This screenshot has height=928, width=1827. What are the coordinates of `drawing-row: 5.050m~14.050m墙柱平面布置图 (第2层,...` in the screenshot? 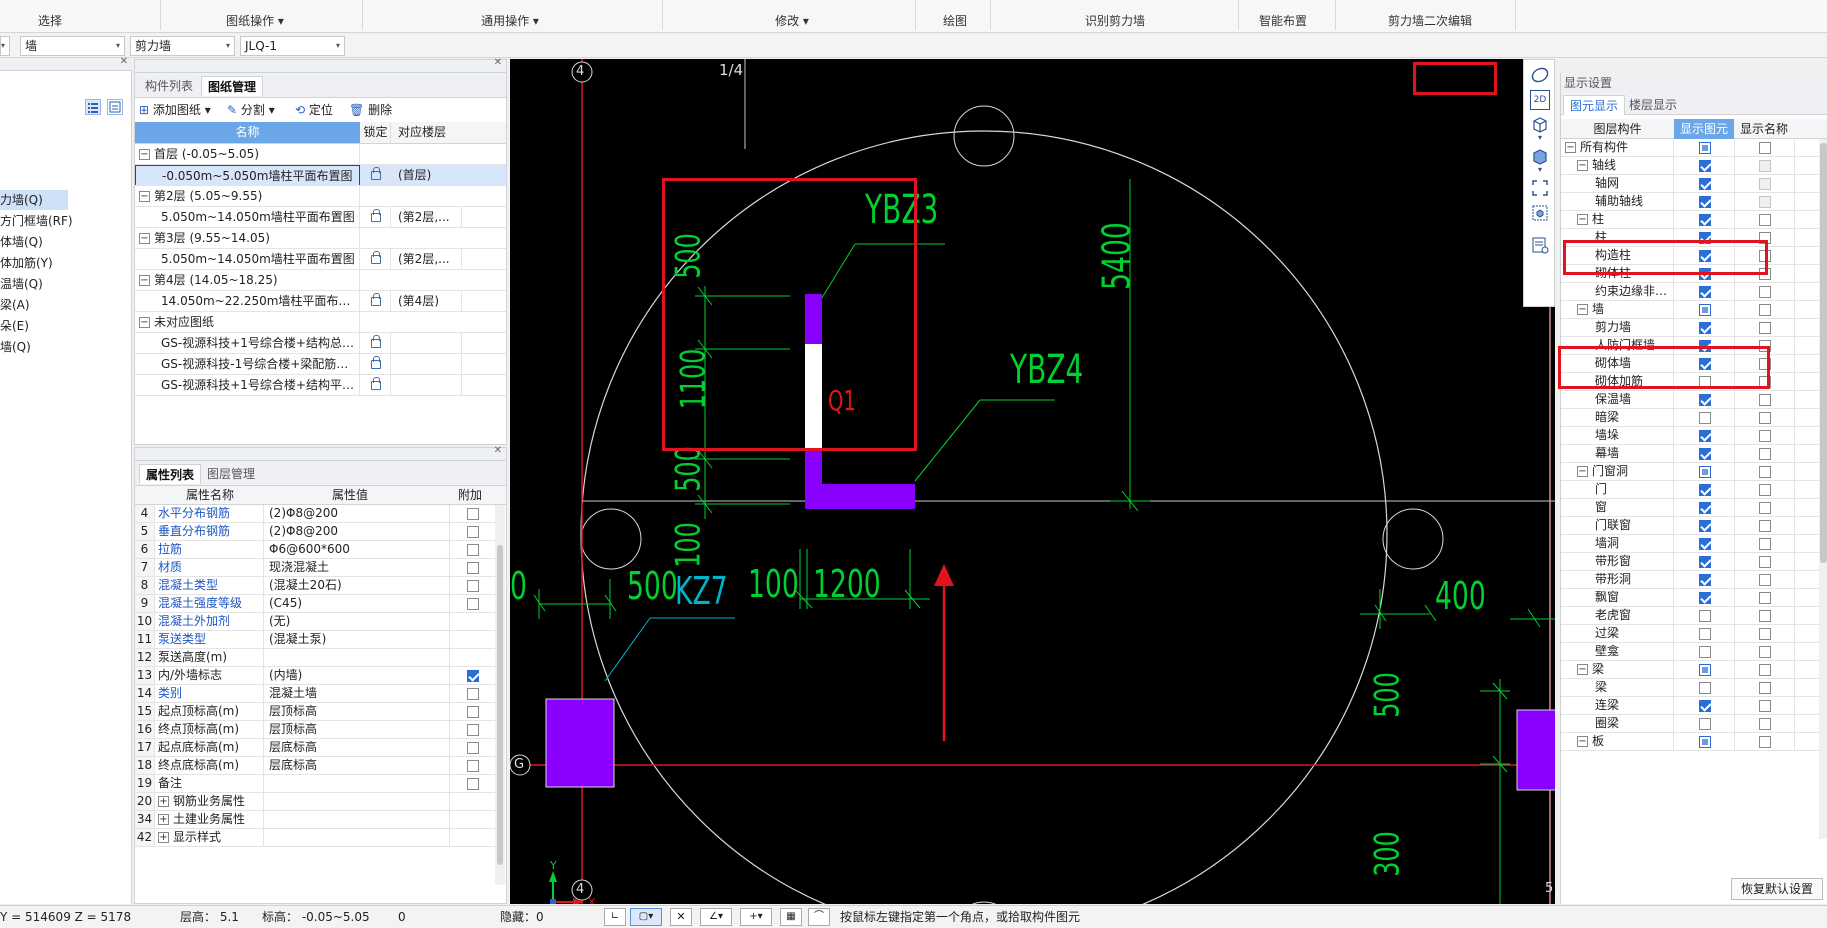 It's located at (320, 259).